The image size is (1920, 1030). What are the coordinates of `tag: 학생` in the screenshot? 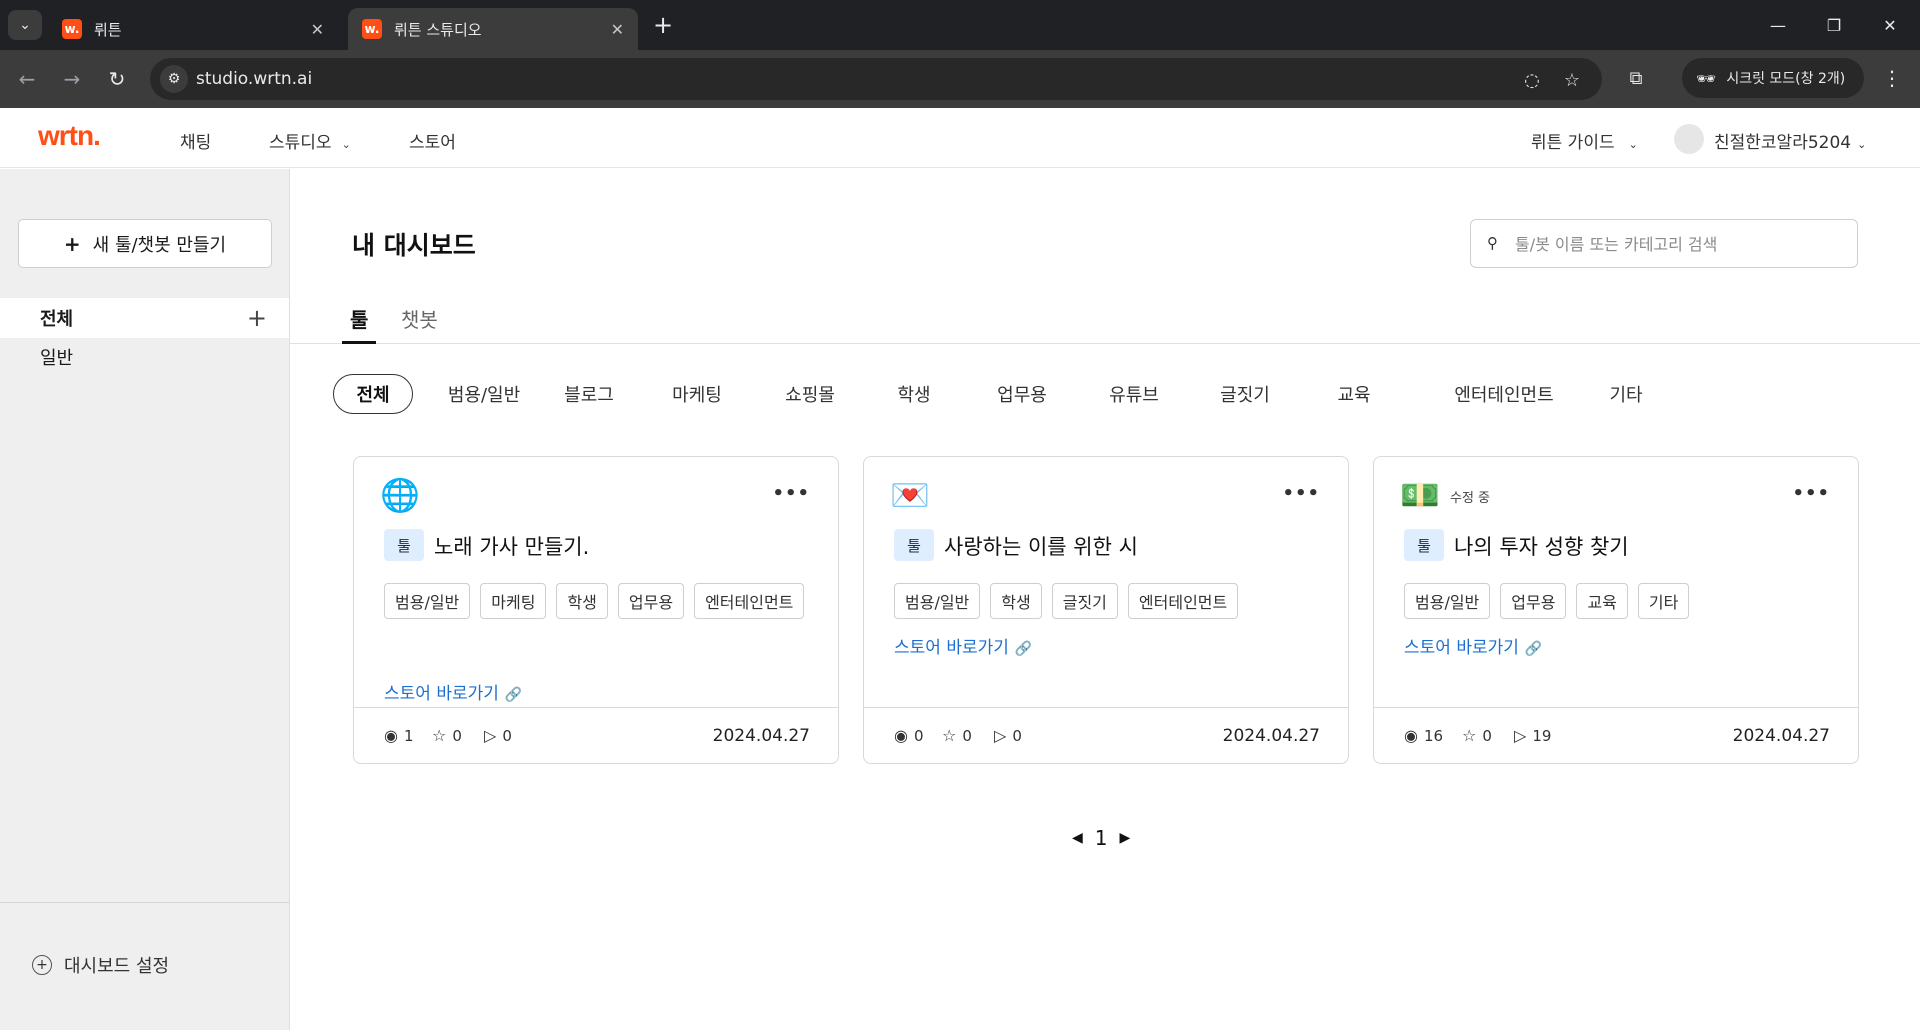 It's located at (582, 601).